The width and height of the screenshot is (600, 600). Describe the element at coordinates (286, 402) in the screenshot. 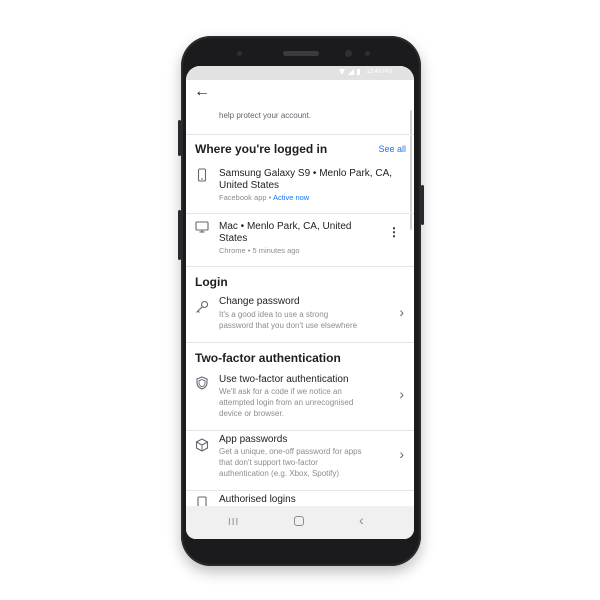

I see `use-two-factor-desc-line2: attempted login from an unrecognised` at that location.